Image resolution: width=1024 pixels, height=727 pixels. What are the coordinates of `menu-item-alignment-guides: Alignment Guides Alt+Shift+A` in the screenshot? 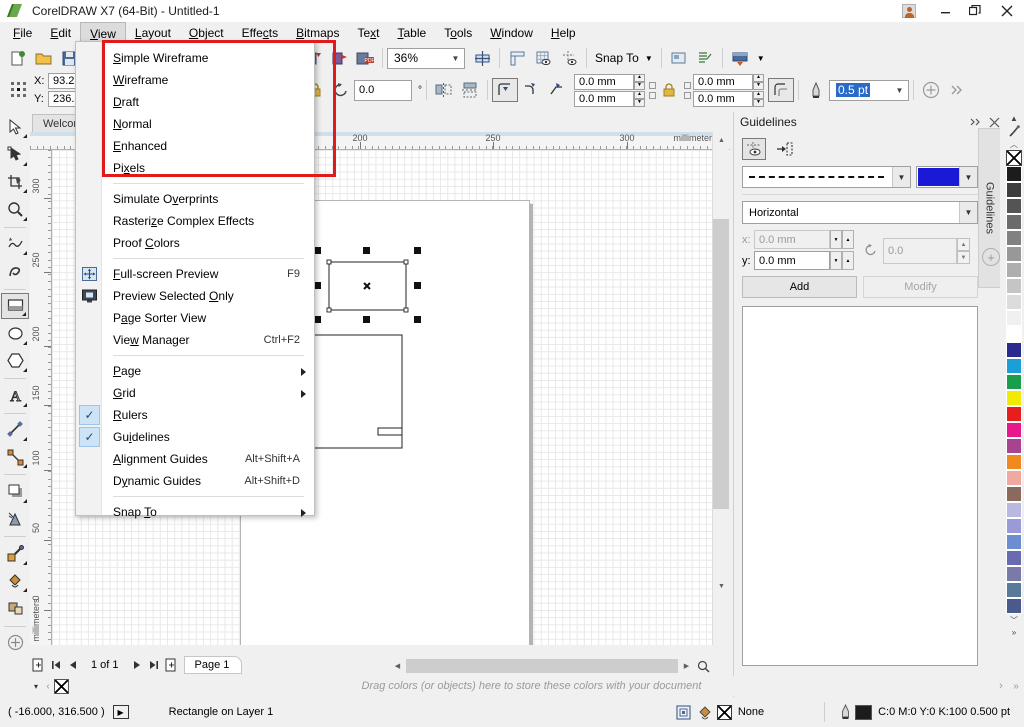 It's located at (195, 459).